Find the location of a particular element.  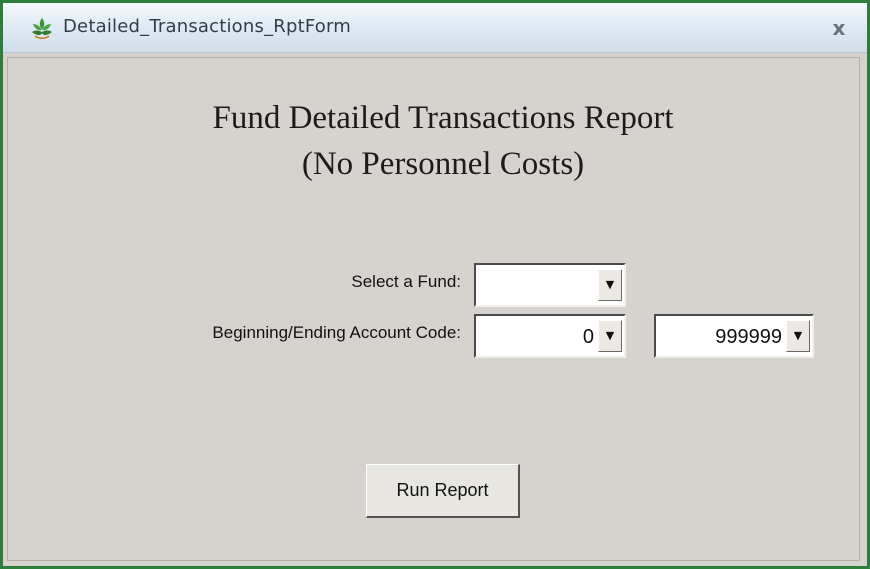

report-subtitle: (No Personnel Costs) is located at coordinates (443, 164).